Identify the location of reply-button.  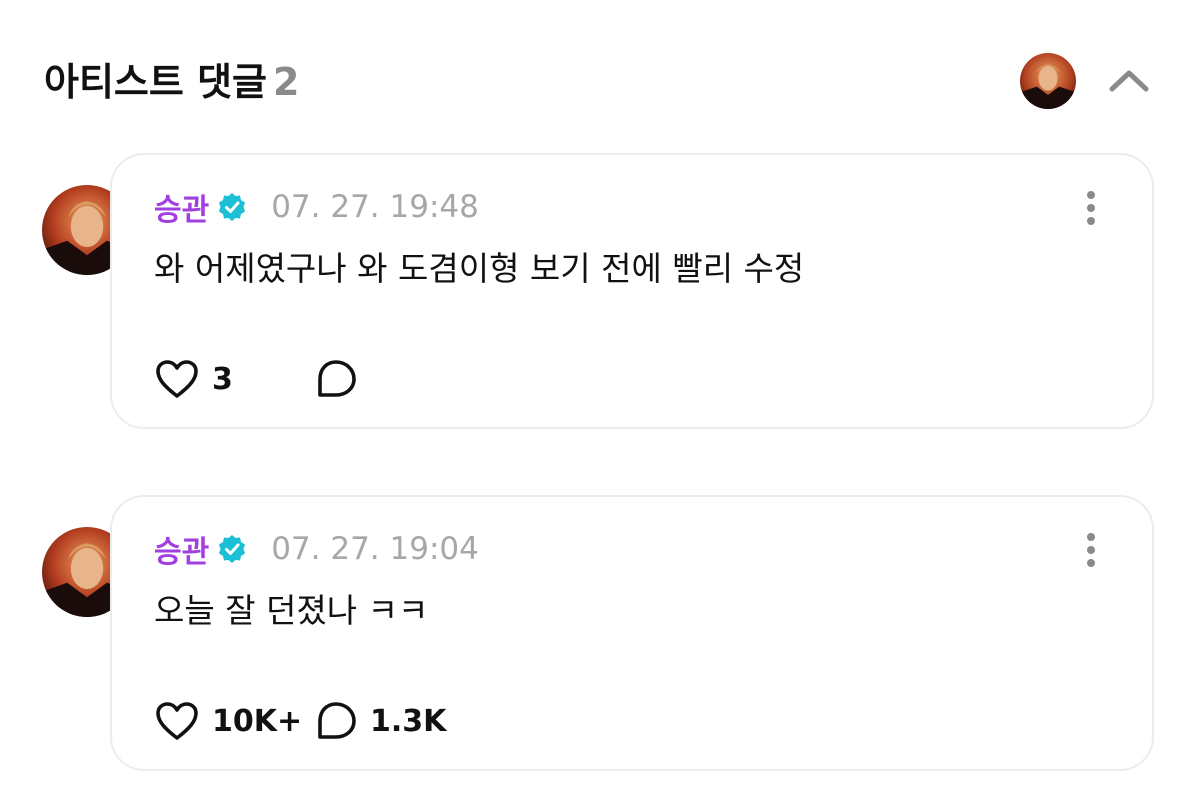
(342, 379).